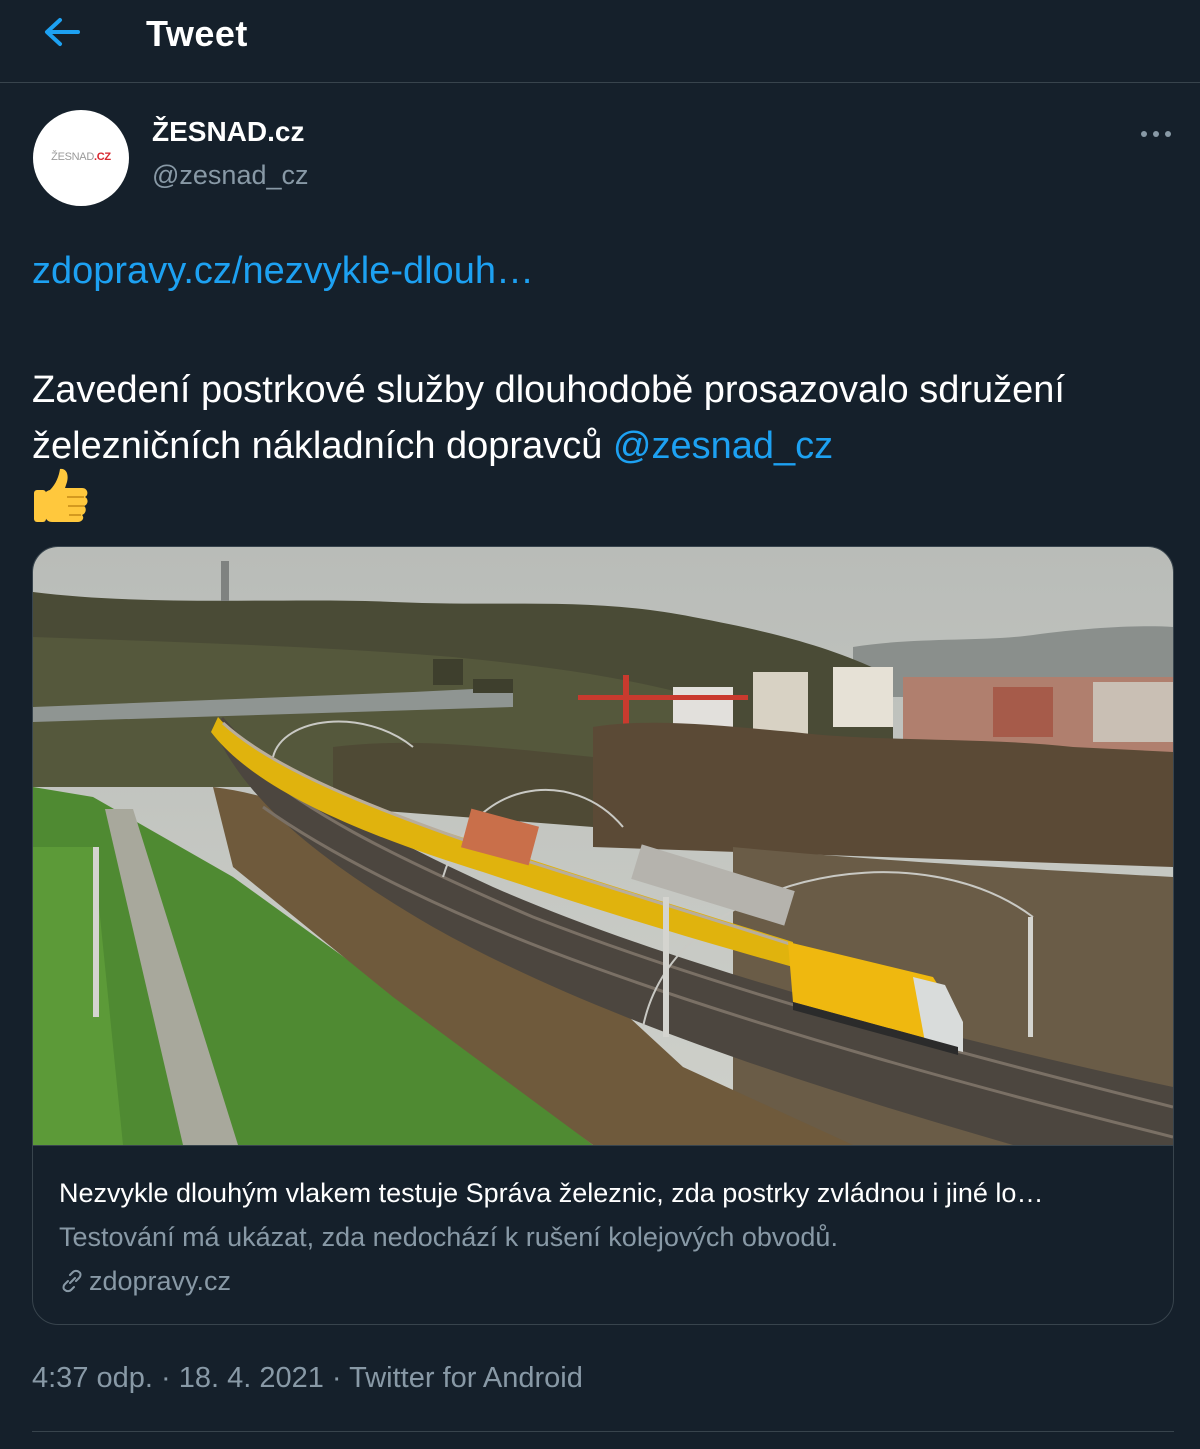 This screenshot has height=1449, width=1200. What do you see at coordinates (723, 446) in the screenshot?
I see `mention-link: @zesnad_cz` at bounding box center [723, 446].